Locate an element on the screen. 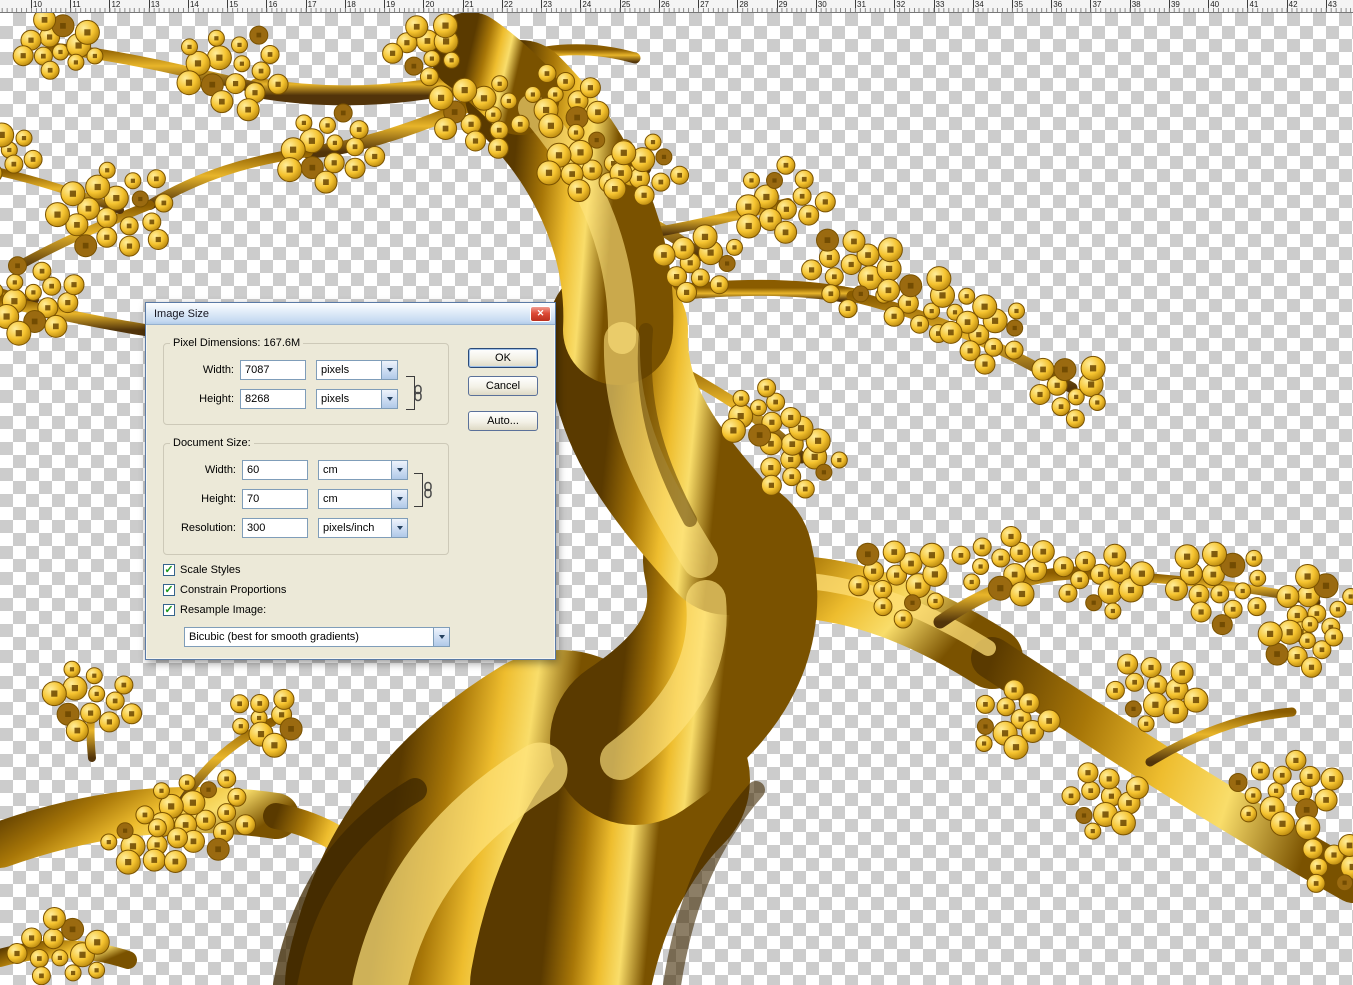  ruler-number: 30 is located at coordinates (822, 4).